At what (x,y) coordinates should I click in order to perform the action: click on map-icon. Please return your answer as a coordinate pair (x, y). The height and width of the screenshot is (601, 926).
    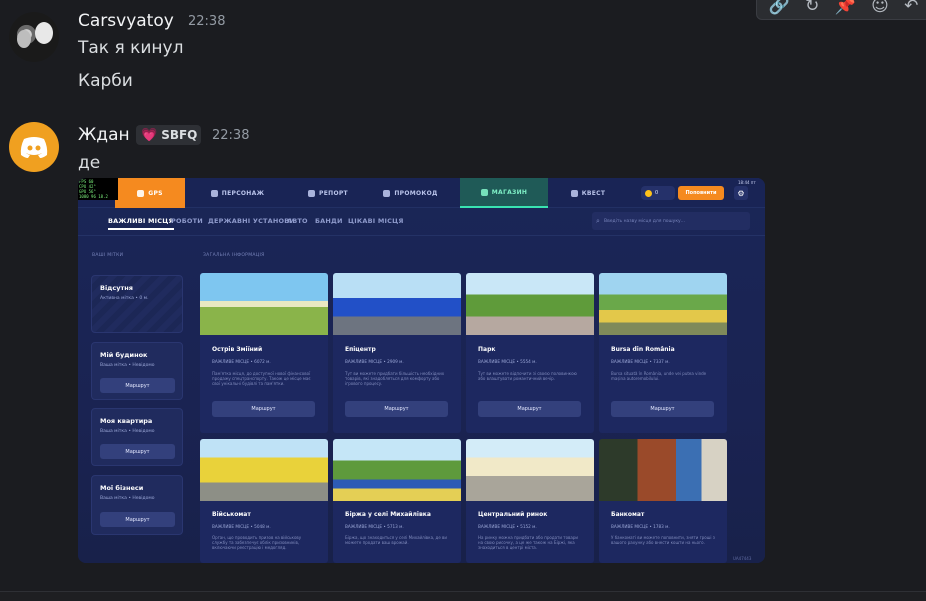
    Looking at the image, I should click on (141, 193).